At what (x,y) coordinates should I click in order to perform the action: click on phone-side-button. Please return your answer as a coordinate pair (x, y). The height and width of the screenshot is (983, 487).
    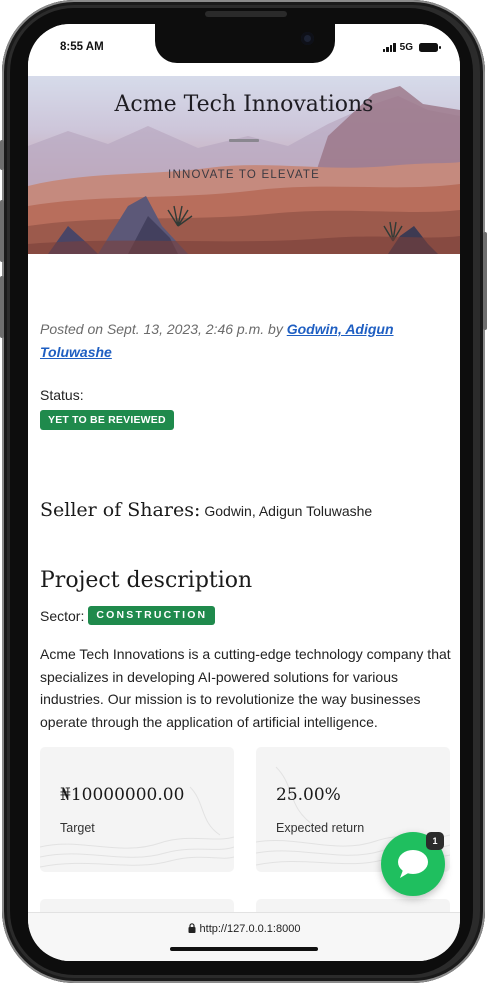
    Looking at the image, I should click on (2, 155).